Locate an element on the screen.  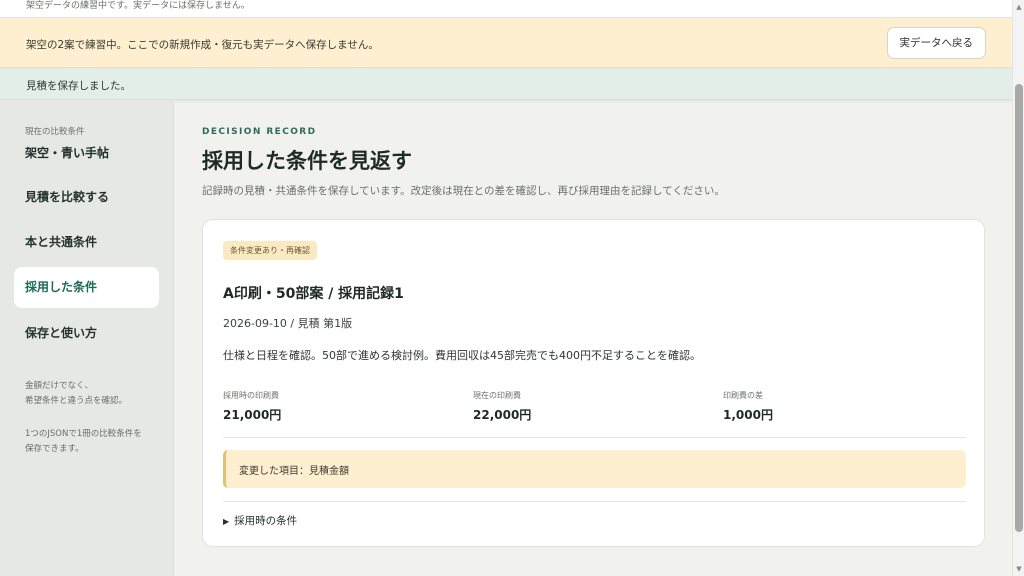
metric-label: 現在の印刷費 is located at coordinates (497, 395).